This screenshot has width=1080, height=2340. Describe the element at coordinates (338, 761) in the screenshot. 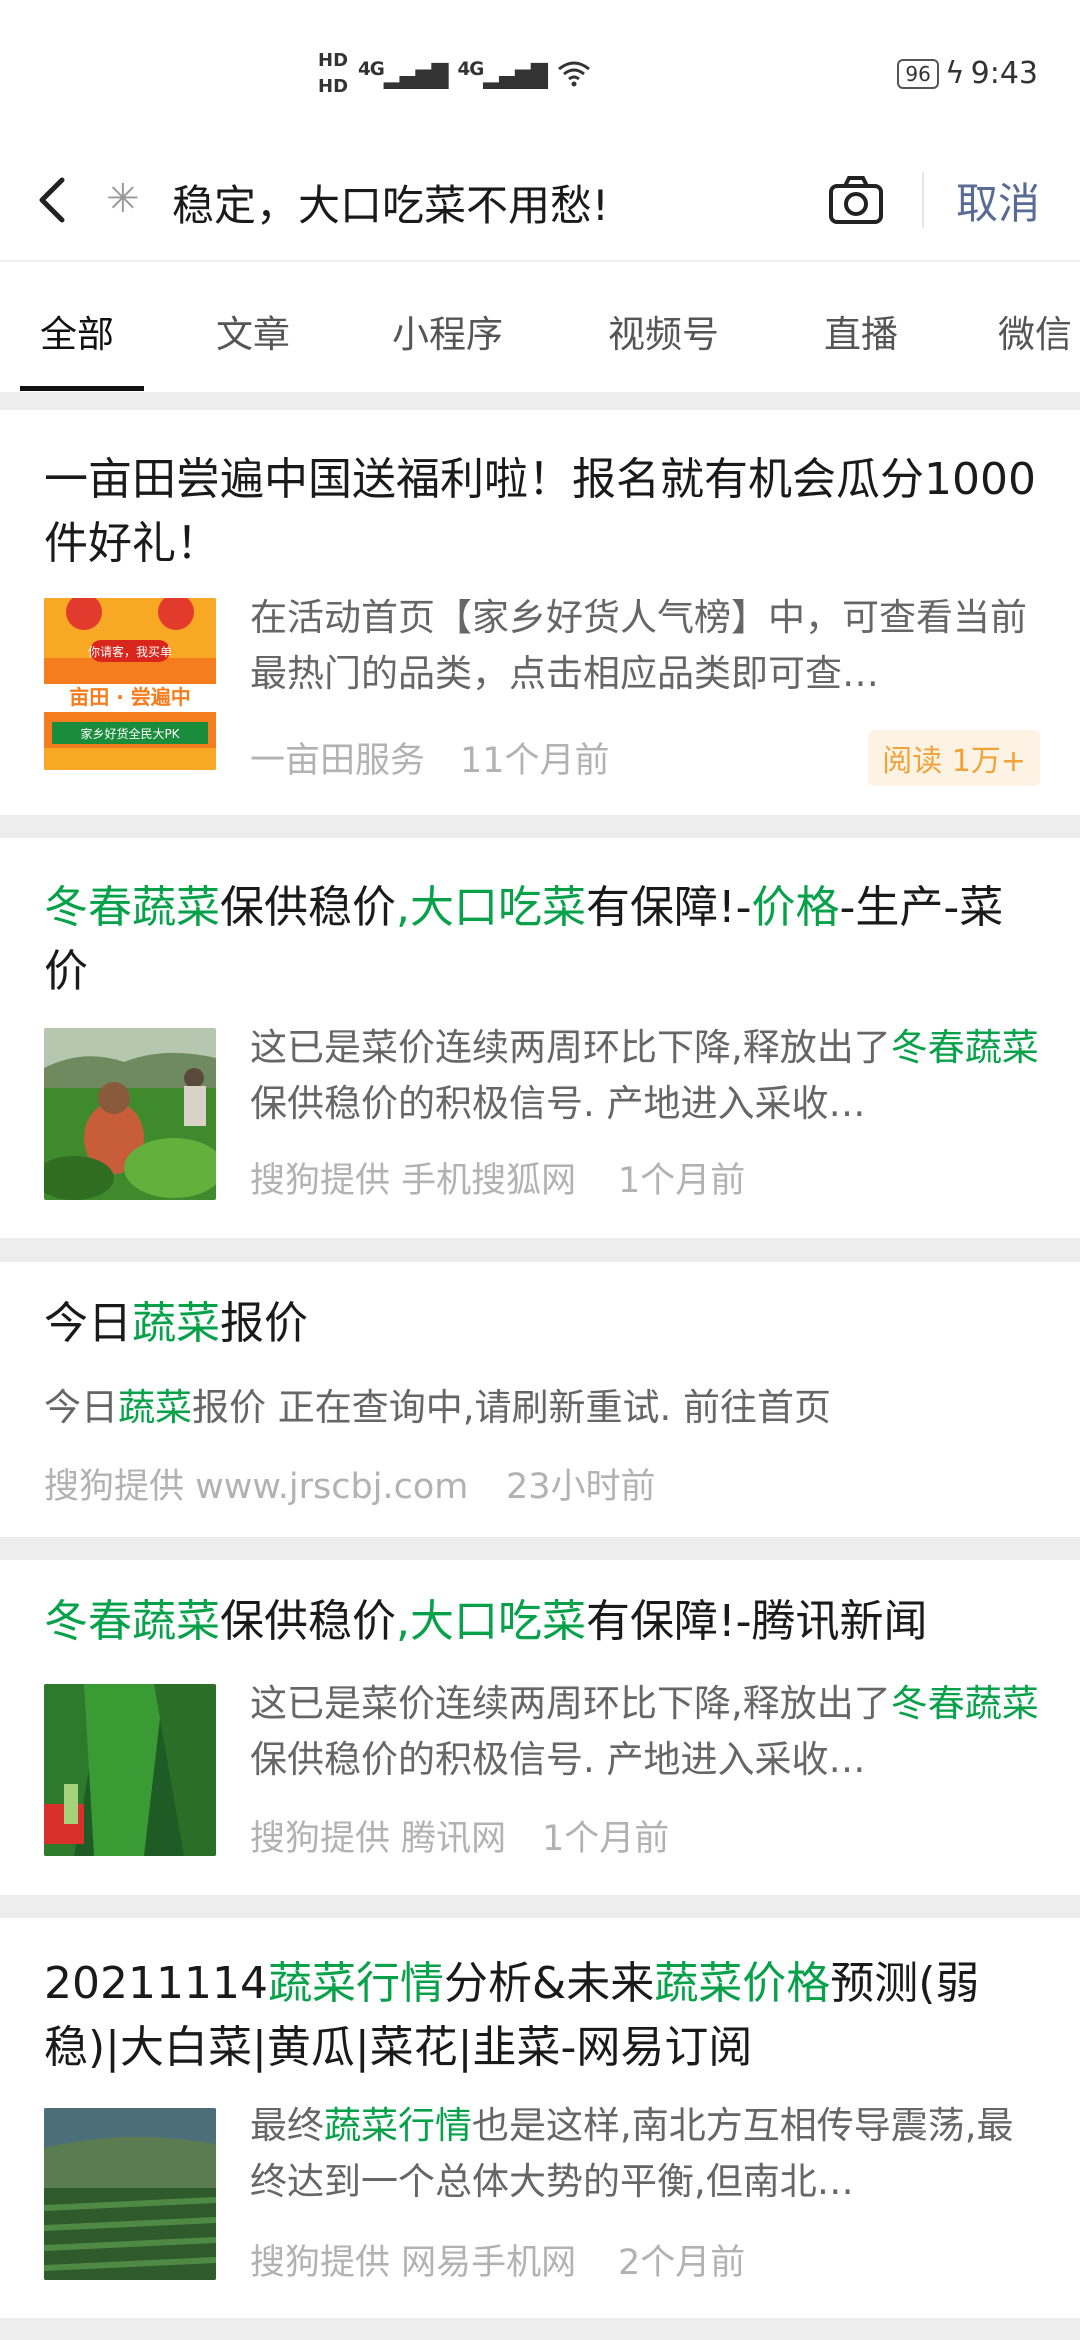

I see `result-source: 一亩田服务` at that location.